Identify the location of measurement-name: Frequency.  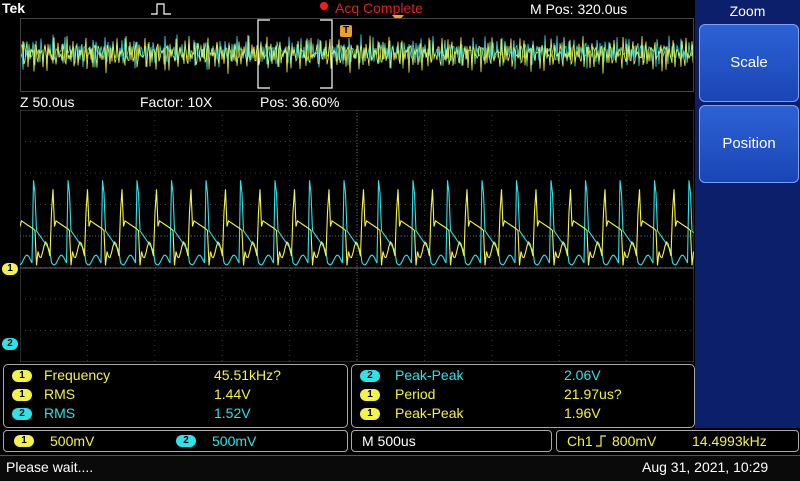
(77, 375).